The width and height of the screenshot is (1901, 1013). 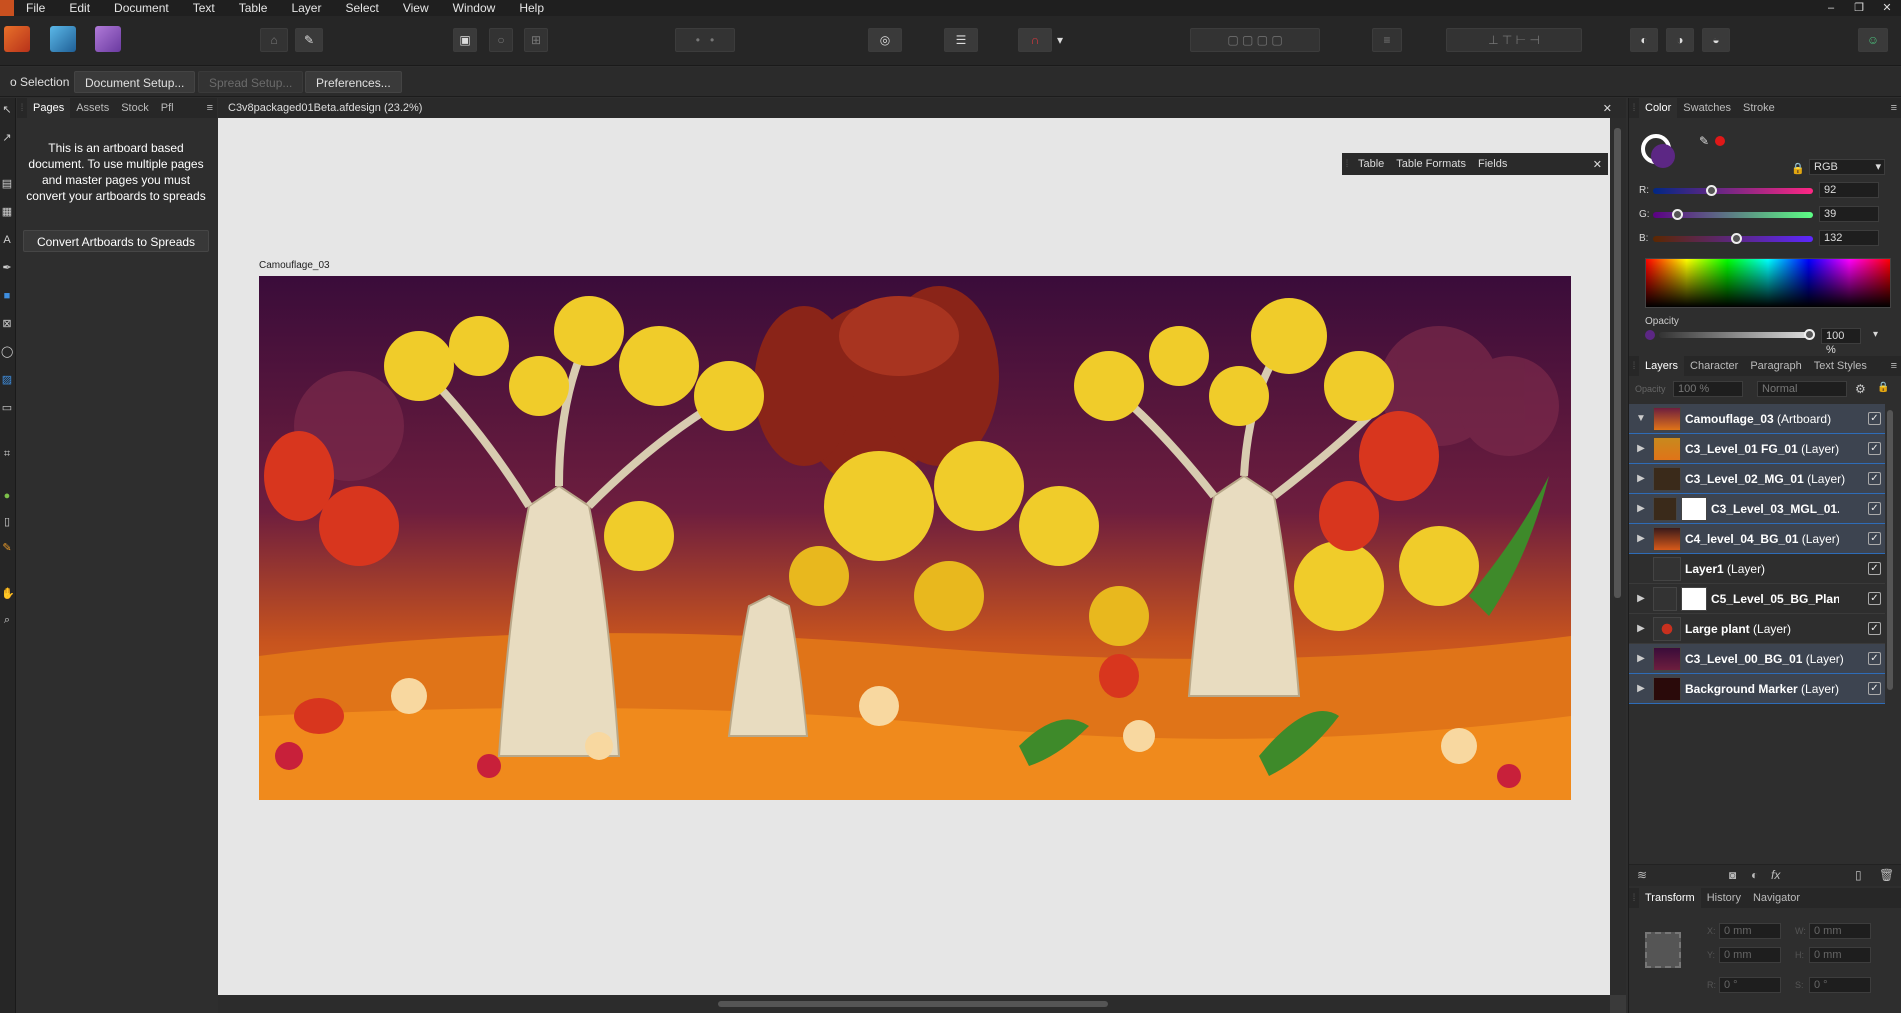 I want to click on tab-pfl: Pfl, so click(x=167, y=108).